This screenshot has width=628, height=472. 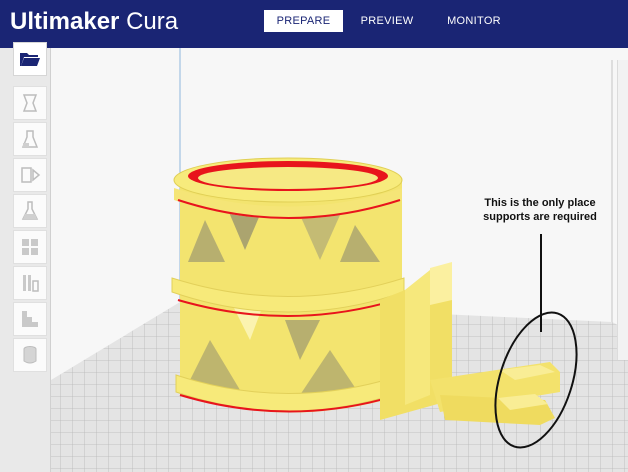 I want to click on scale-icon, so click(x=30, y=139).